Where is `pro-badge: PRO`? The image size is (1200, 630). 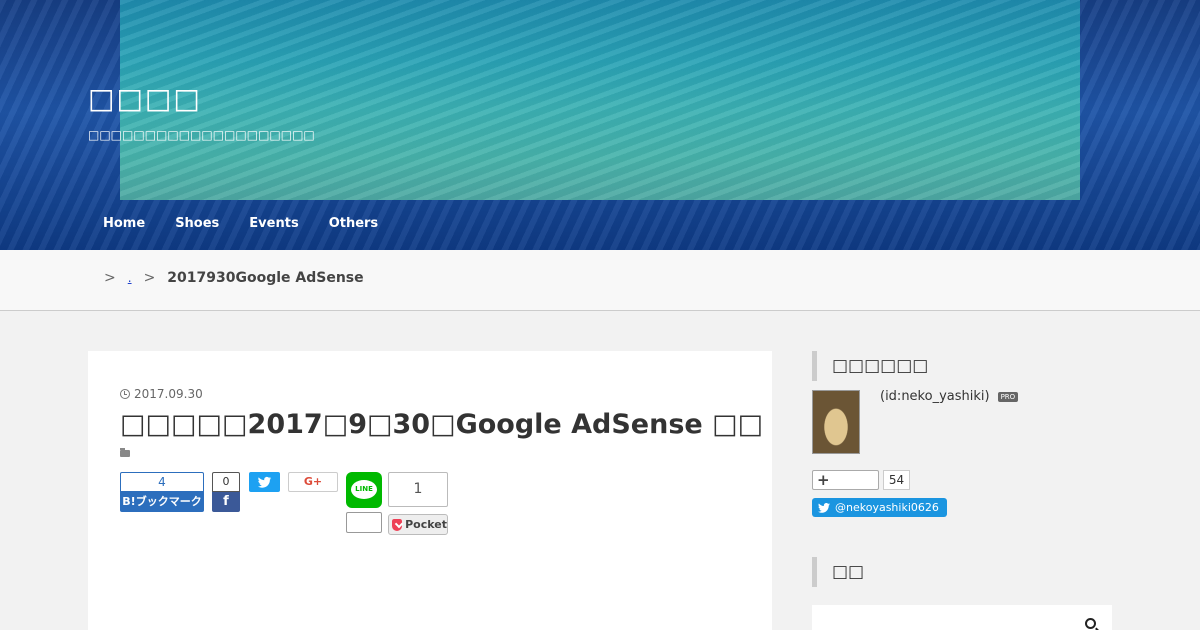
pro-badge: PRO is located at coordinates (1008, 396).